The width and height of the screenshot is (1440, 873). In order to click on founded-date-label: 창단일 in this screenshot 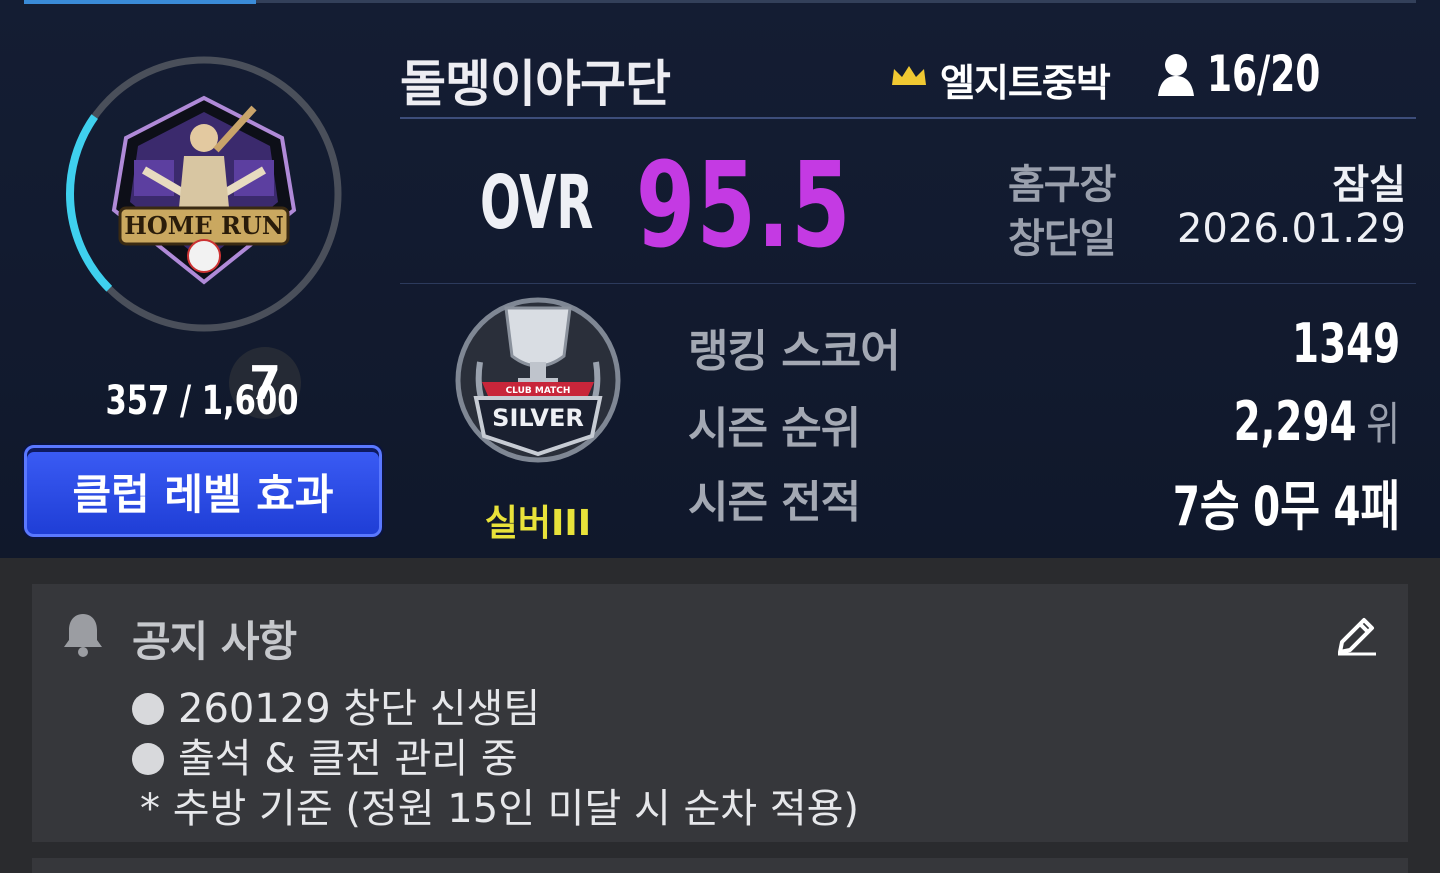, I will do `click(1062, 239)`.